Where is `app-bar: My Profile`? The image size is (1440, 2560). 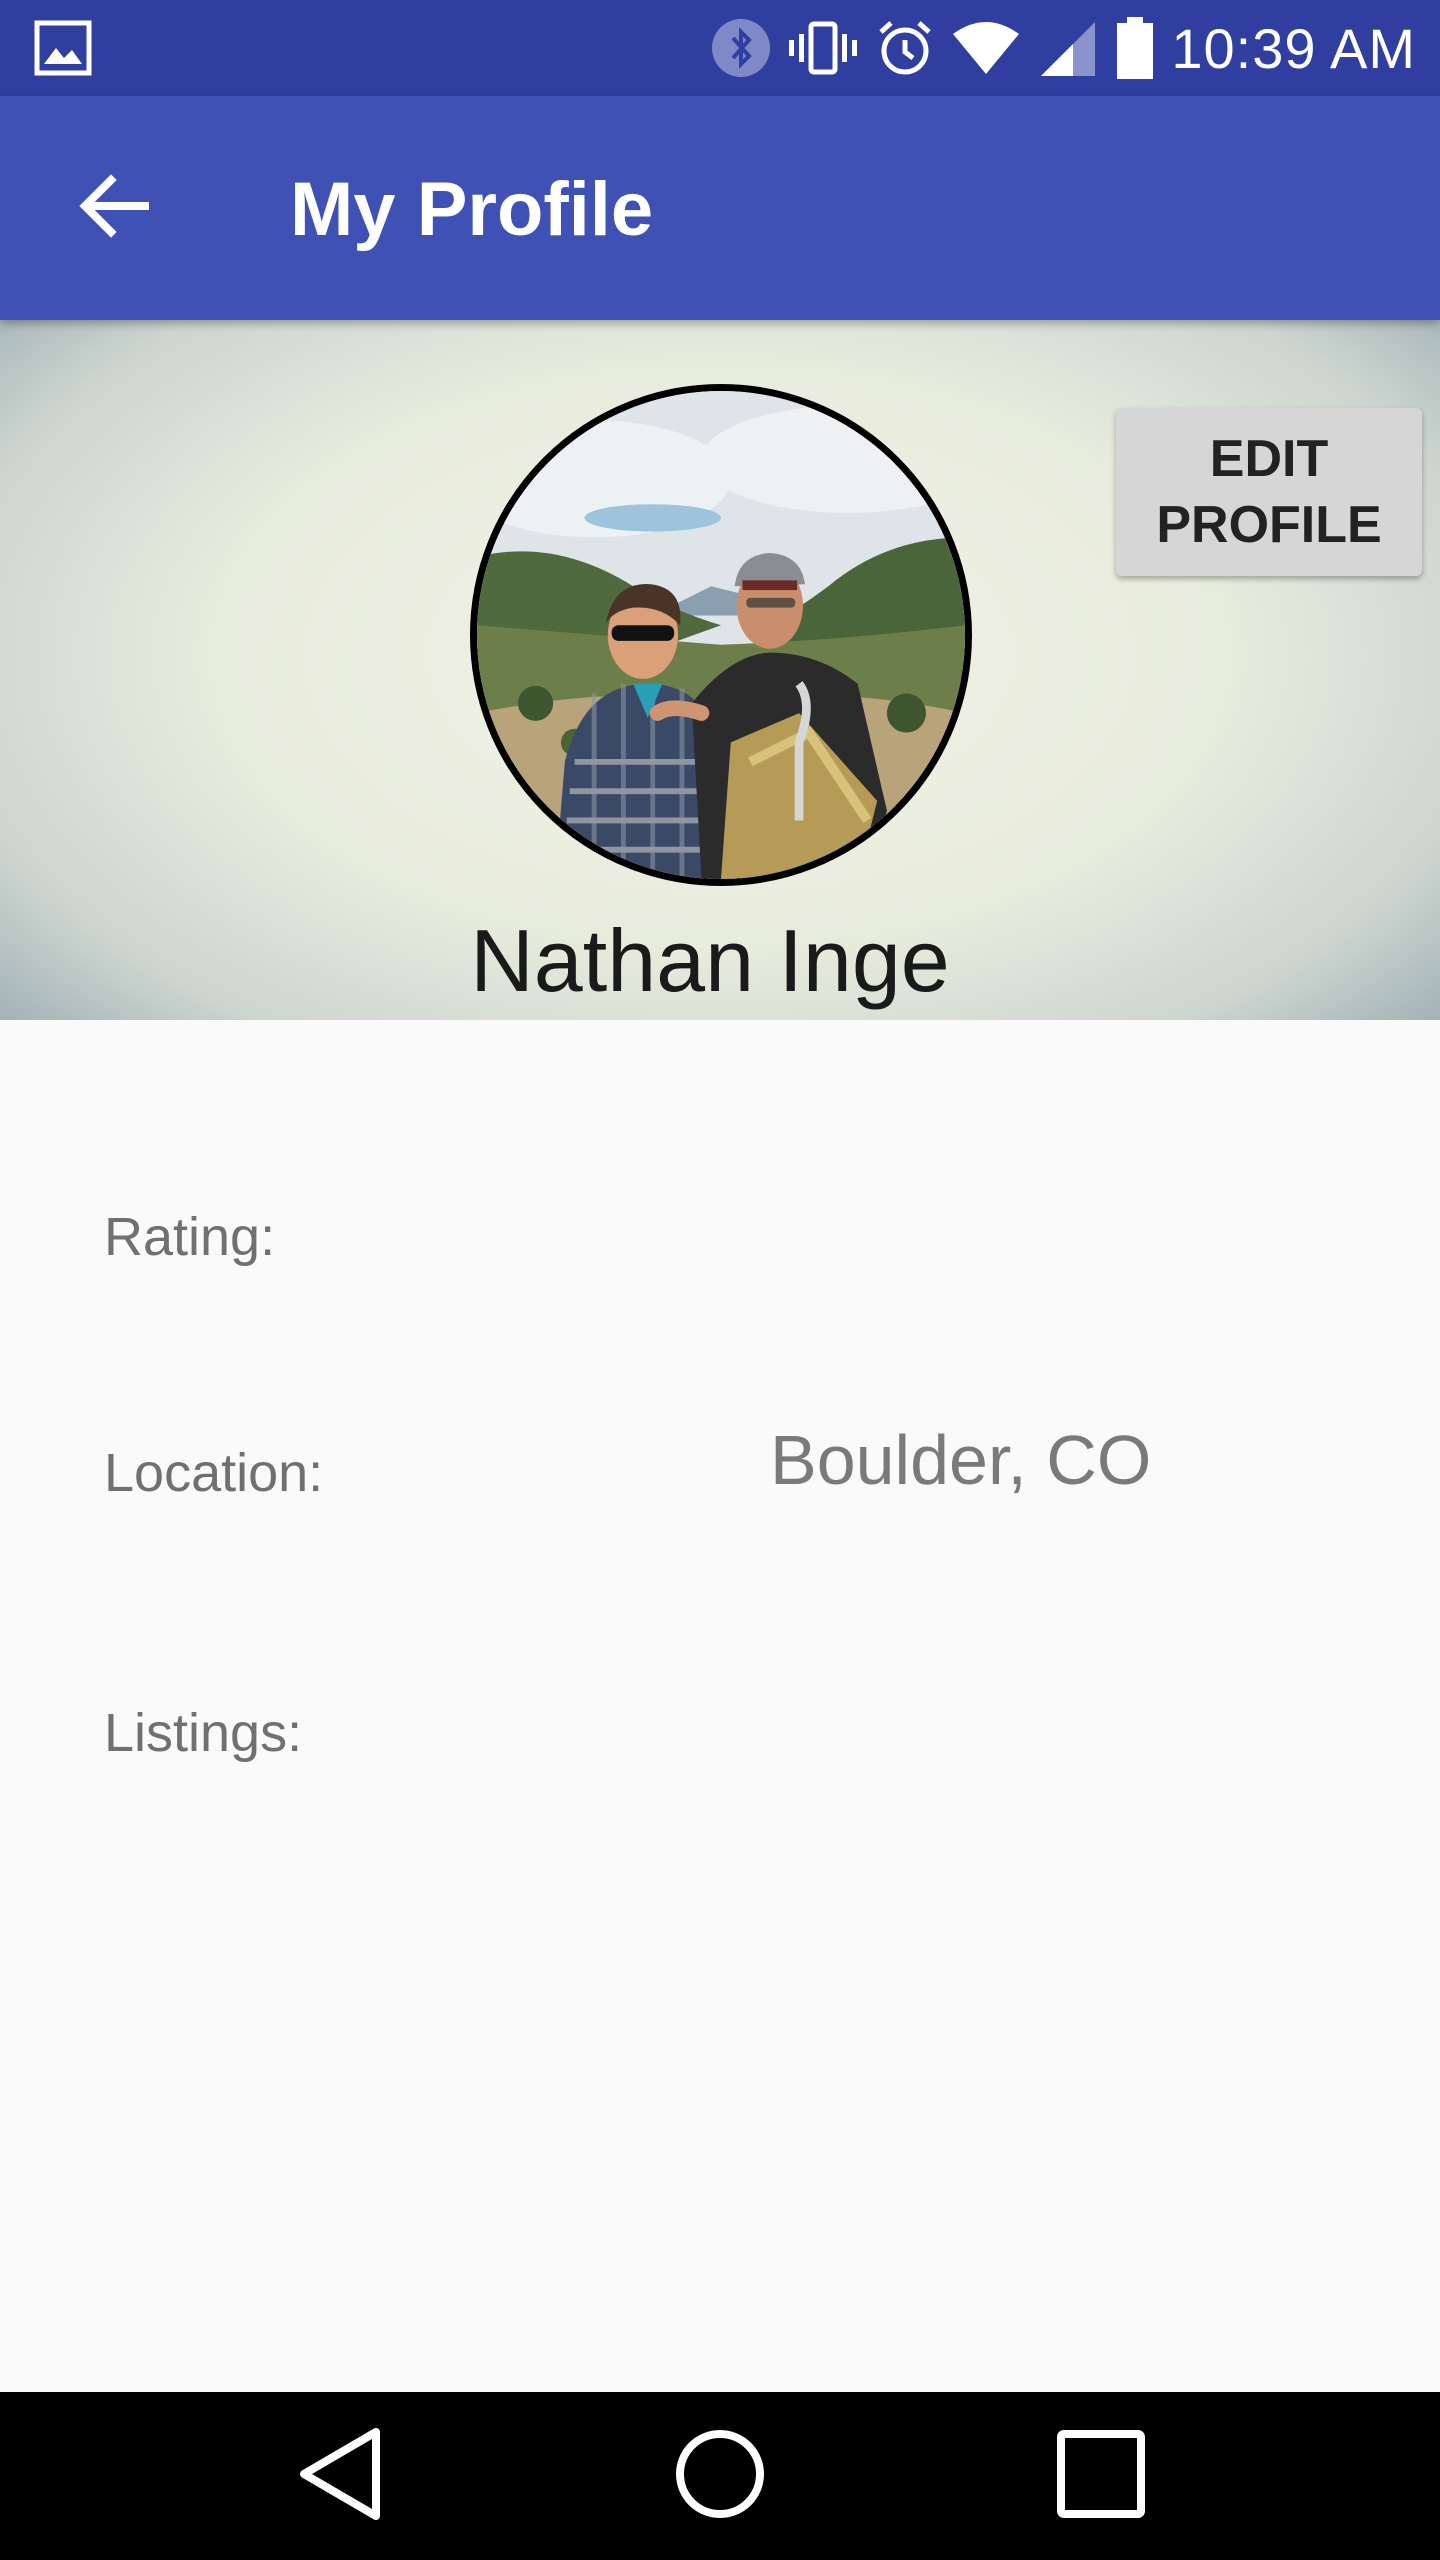 app-bar: My Profile is located at coordinates (720, 208).